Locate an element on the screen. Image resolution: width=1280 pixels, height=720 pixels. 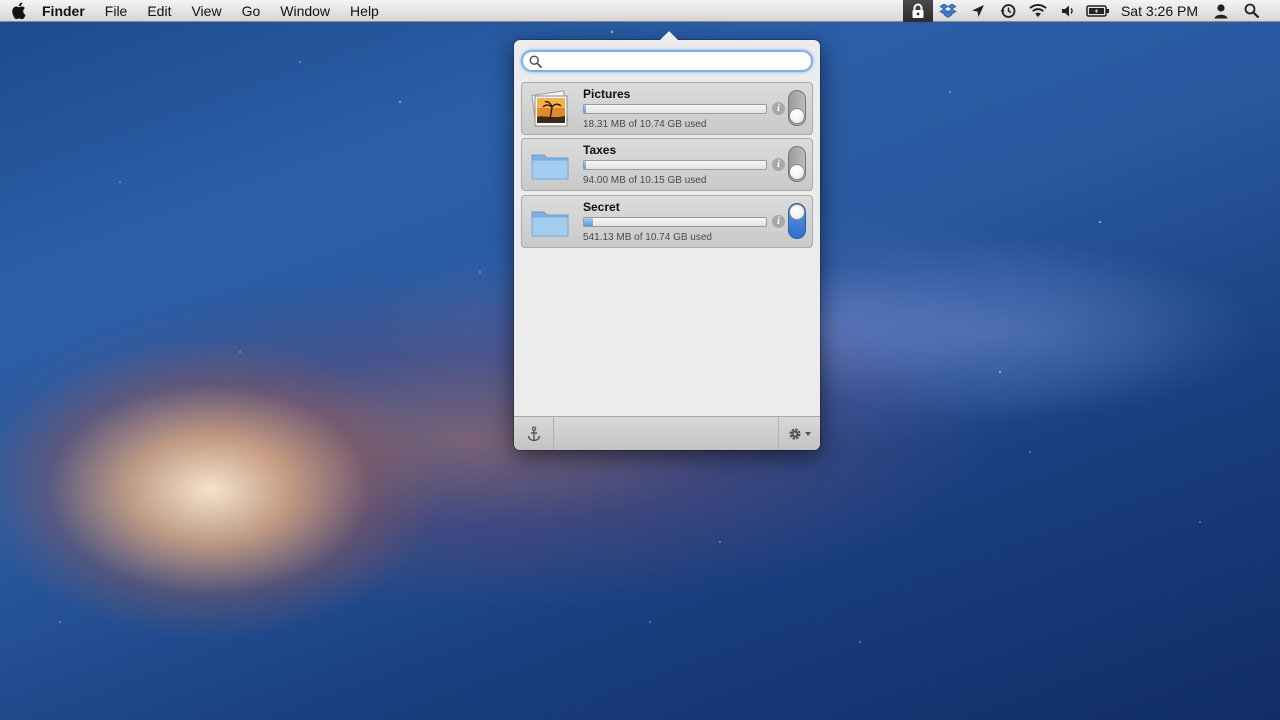
user-icon is located at coordinates (1221, 10).